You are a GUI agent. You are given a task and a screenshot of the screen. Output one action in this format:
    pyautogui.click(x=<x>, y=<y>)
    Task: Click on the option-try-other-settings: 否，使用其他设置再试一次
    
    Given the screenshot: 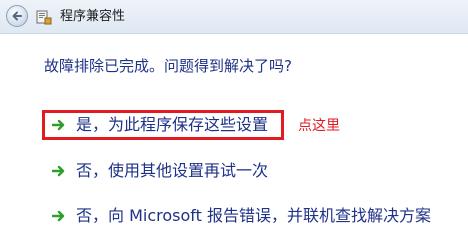 What is the action you would take?
    pyautogui.click(x=160, y=171)
    